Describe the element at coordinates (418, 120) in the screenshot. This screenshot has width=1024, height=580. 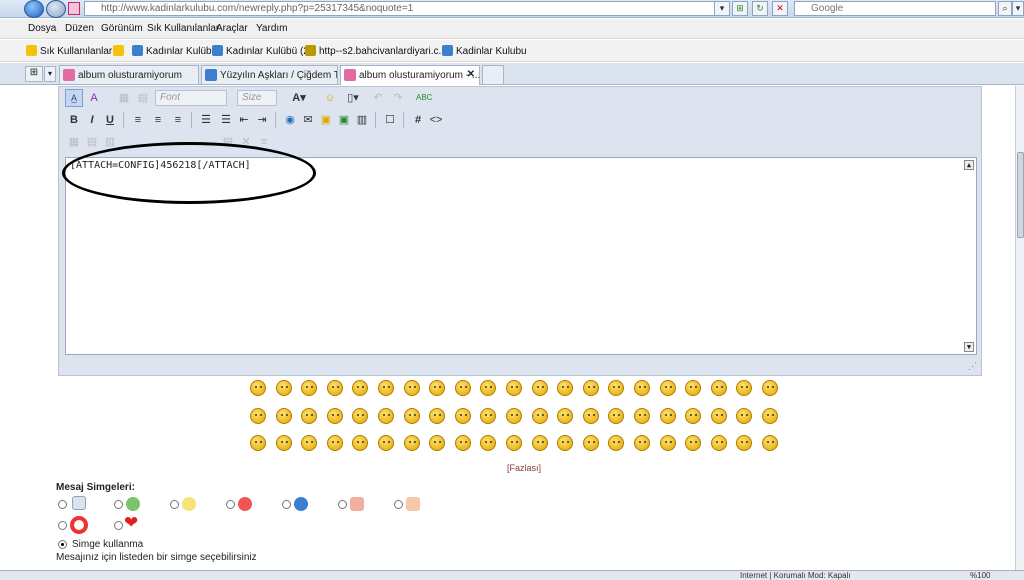
I see `hash-tag-icon: #` at that location.